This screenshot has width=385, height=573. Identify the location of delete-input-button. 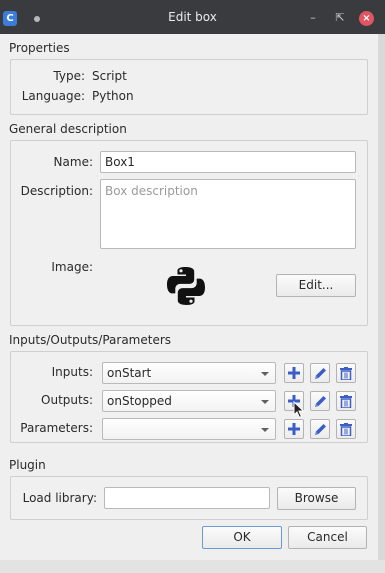
(346, 373).